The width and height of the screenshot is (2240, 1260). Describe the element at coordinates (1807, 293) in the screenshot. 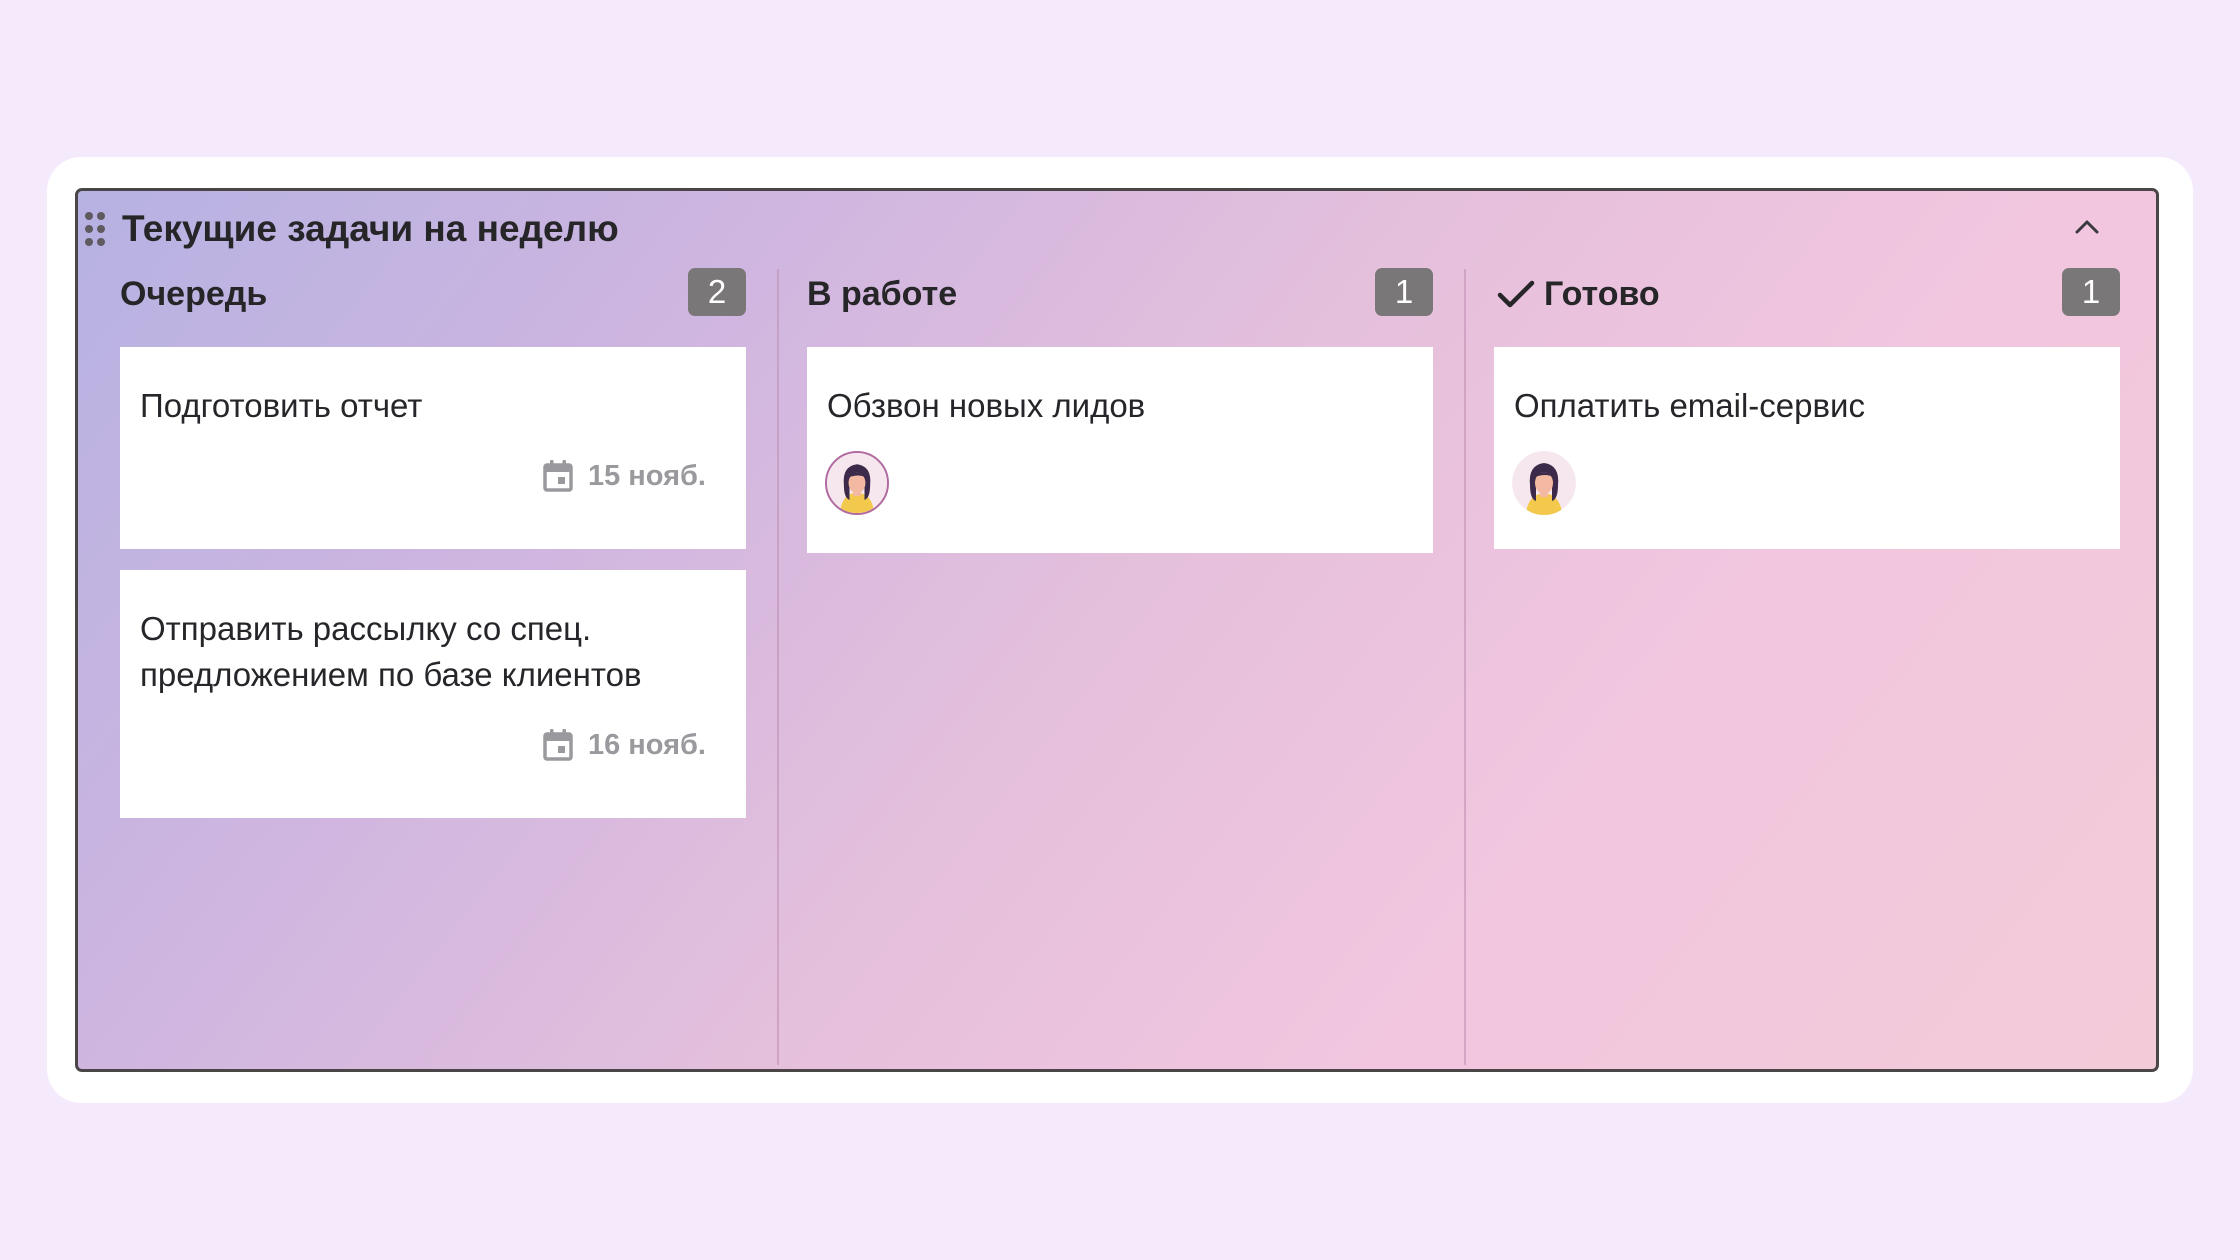

I see `column-header: Готово 1` at that location.